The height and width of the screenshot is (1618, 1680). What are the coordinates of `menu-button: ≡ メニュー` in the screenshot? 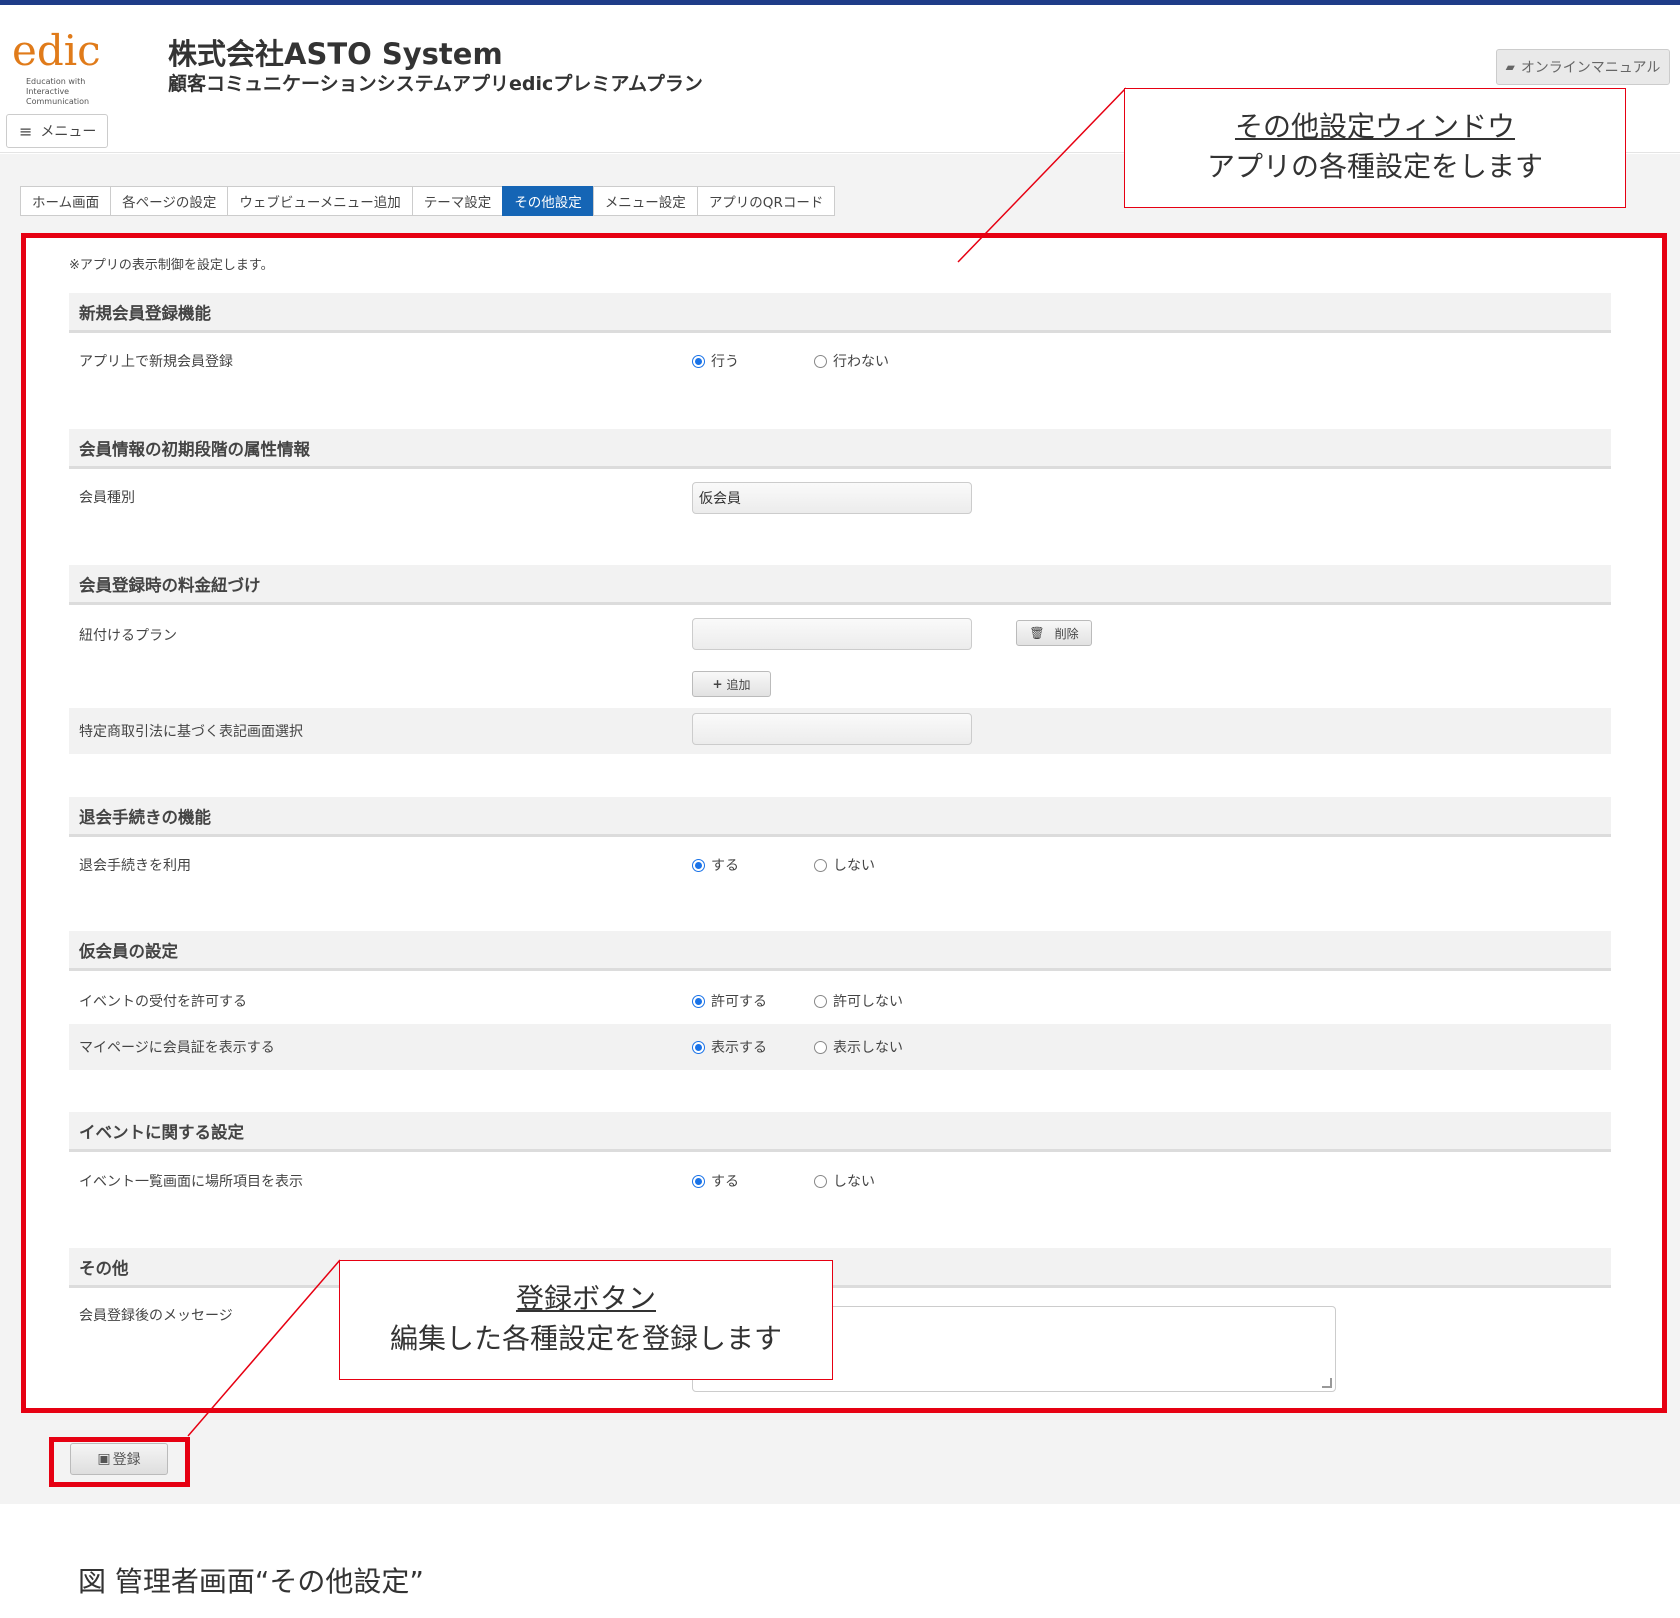 It's located at (57, 131).